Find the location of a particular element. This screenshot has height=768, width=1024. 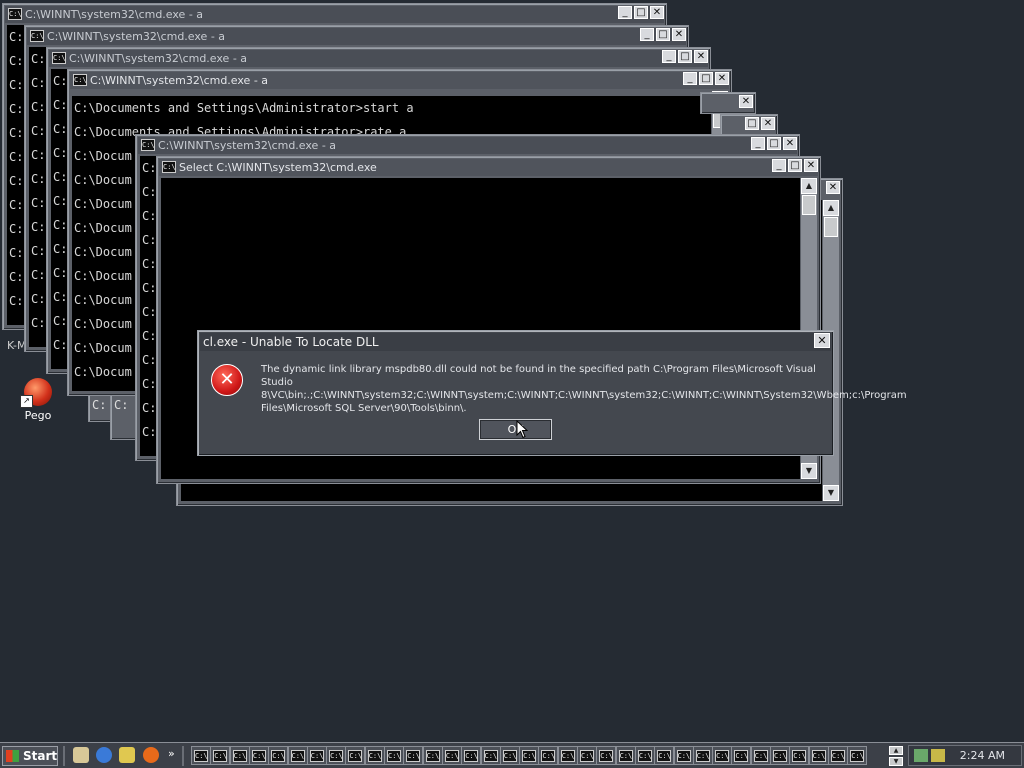

quicklaunch-chevron-icon: » is located at coordinates (171, 753).